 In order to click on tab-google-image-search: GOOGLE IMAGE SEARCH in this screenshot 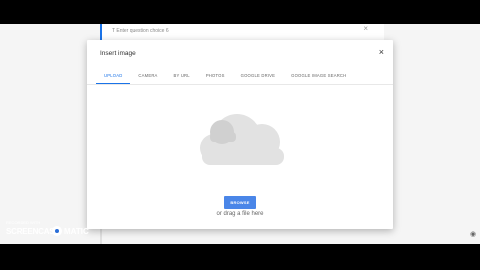, I will do `click(318, 76)`.